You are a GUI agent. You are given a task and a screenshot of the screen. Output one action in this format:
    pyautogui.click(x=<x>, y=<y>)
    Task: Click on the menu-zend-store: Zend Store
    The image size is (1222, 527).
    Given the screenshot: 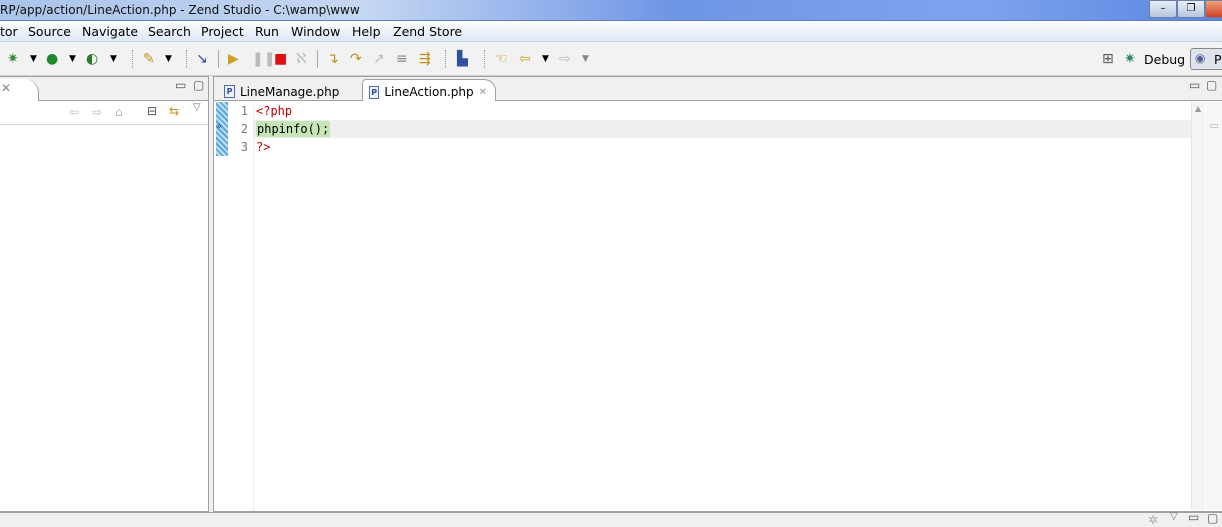 What is the action you would take?
    pyautogui.click(x=427, y=31)
    